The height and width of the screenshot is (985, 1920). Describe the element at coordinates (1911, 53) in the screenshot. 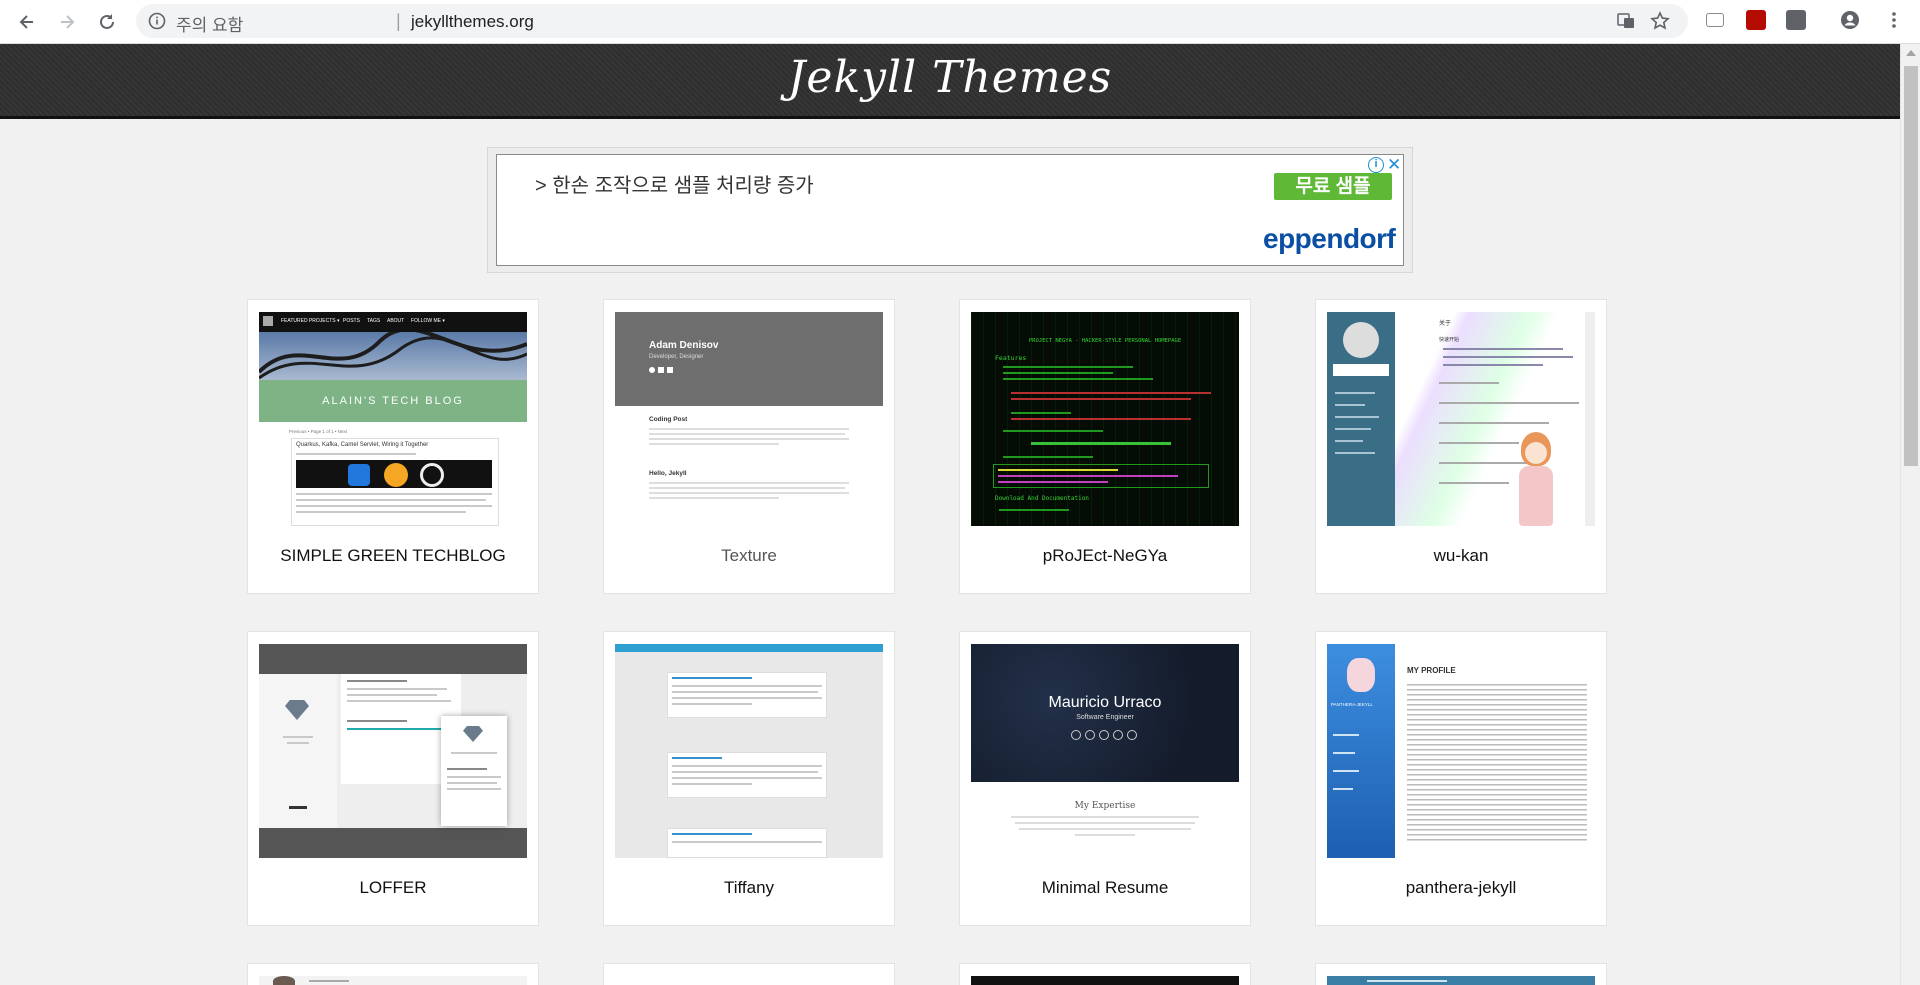

I see `scroll-up-arrow-icon` at that location.